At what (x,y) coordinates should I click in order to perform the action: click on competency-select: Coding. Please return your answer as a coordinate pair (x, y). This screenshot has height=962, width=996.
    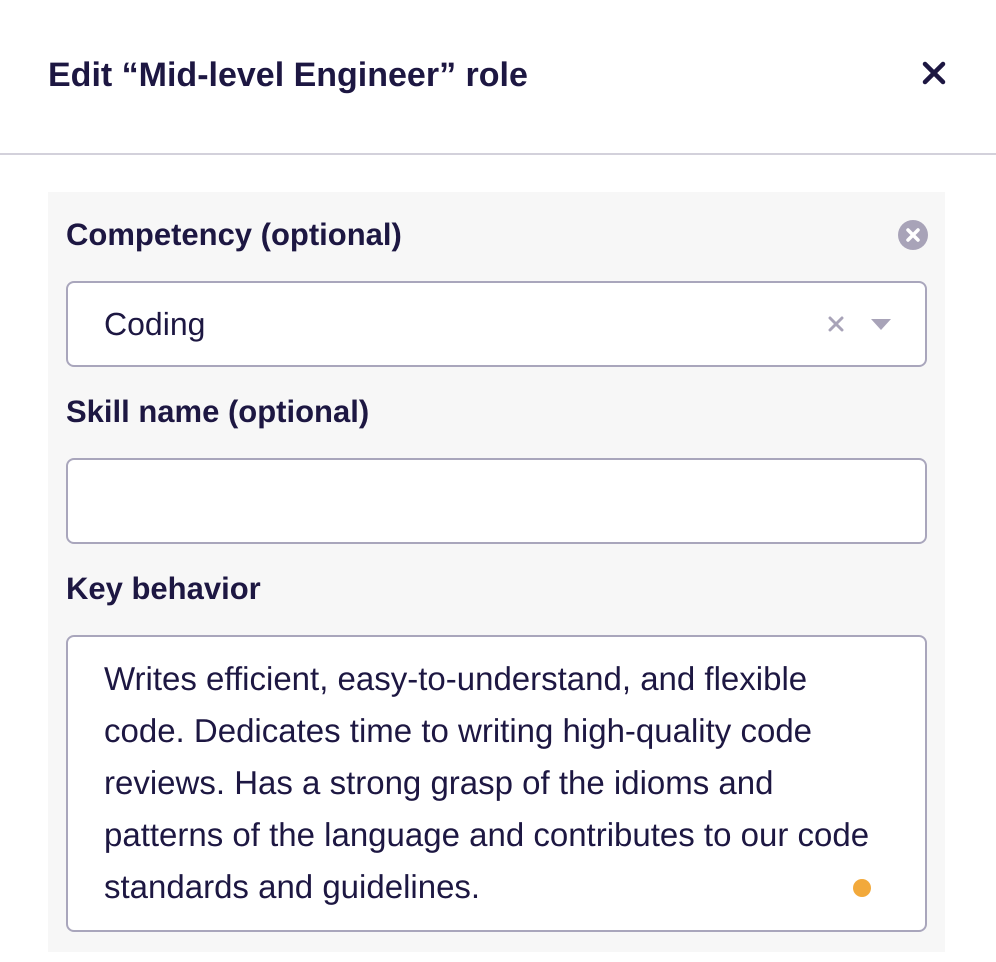
    Looking at the image, I should click on (496, 324).